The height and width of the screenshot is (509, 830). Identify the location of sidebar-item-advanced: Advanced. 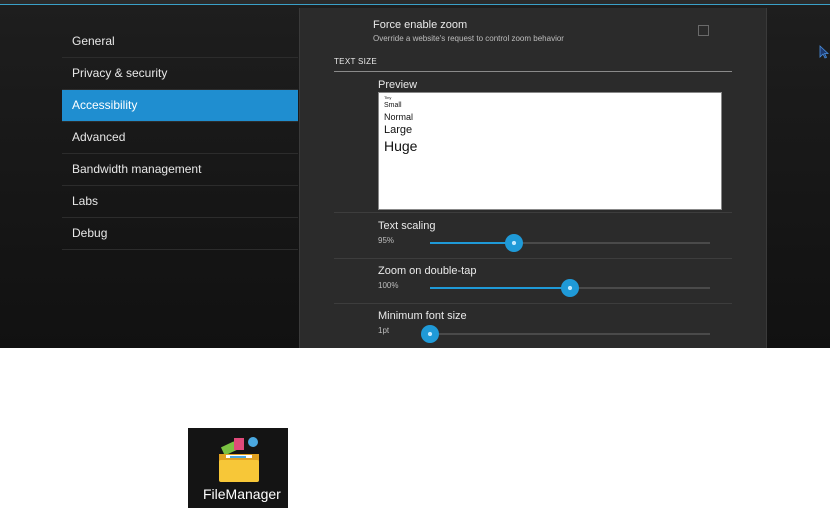
(180, 138).